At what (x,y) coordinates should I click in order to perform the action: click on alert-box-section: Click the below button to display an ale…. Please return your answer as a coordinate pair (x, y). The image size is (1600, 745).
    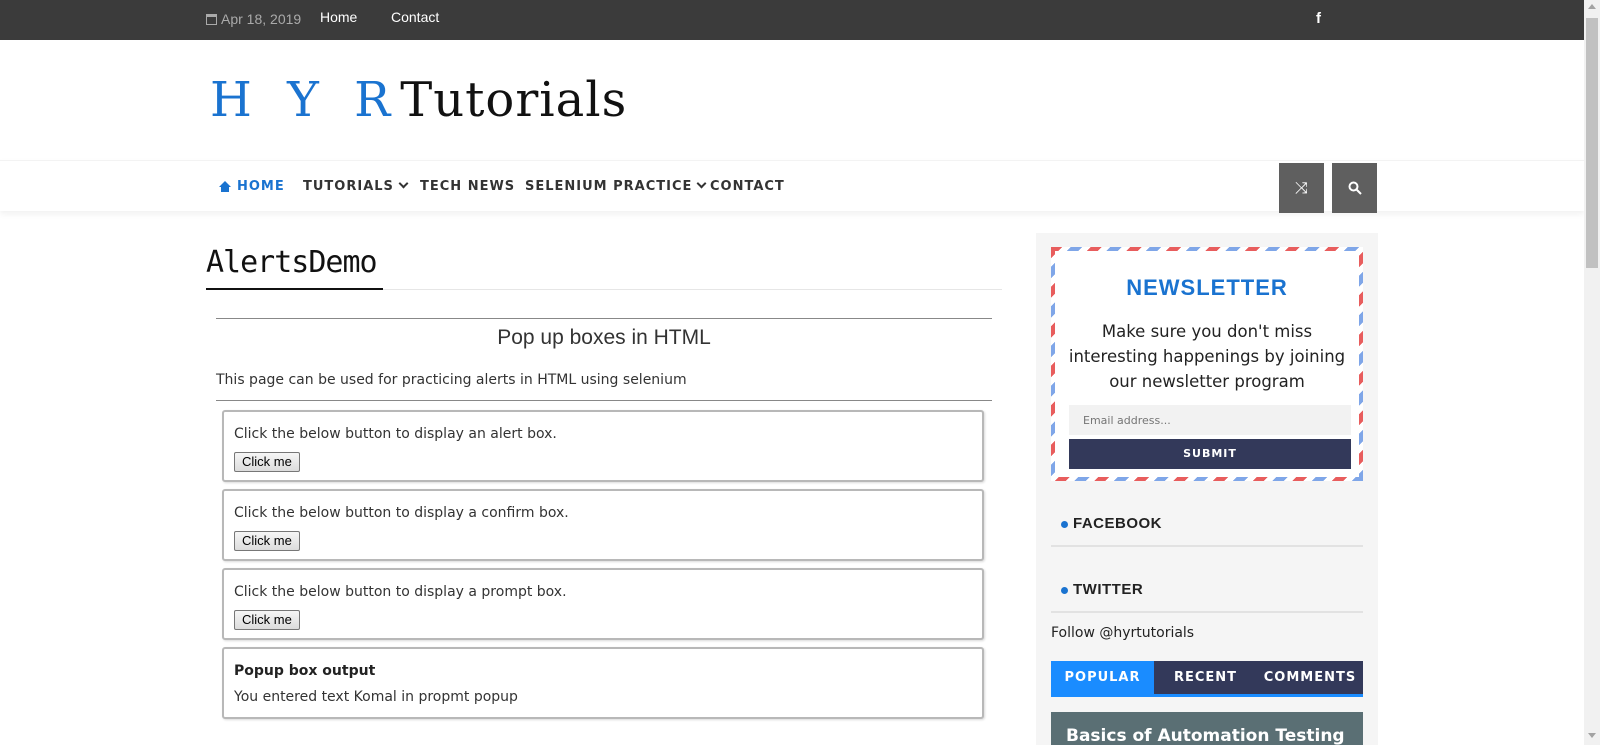
    Looking at the image, I should click on (603, 446).